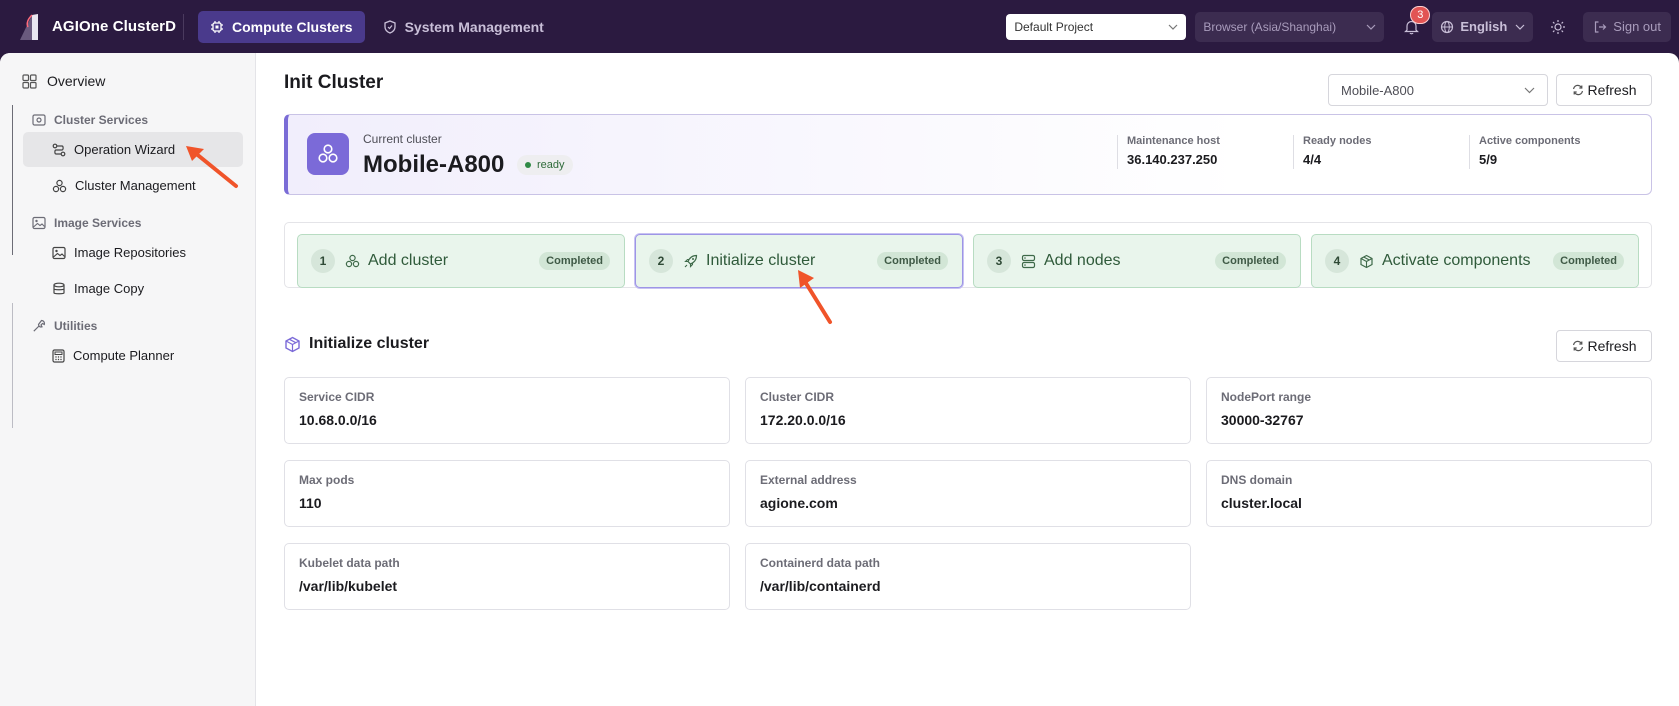 The image size is (1679, 706). I want to click on notifications-button: 3, so click(1413, 23).